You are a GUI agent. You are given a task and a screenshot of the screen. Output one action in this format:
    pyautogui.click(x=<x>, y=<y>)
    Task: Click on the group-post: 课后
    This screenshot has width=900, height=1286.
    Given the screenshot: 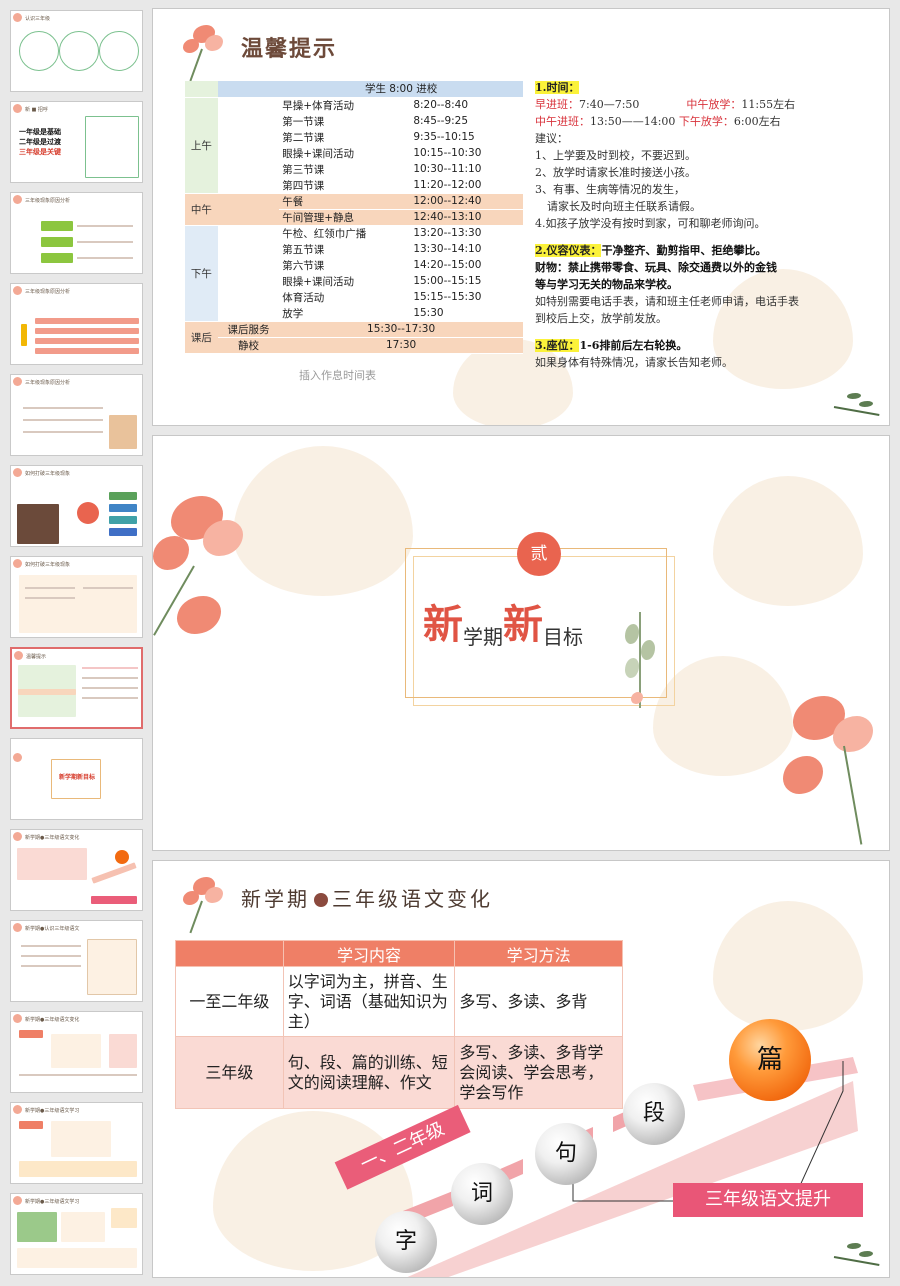 What is the action you would take?
    pyautogui.click(x=201, y=337)
    